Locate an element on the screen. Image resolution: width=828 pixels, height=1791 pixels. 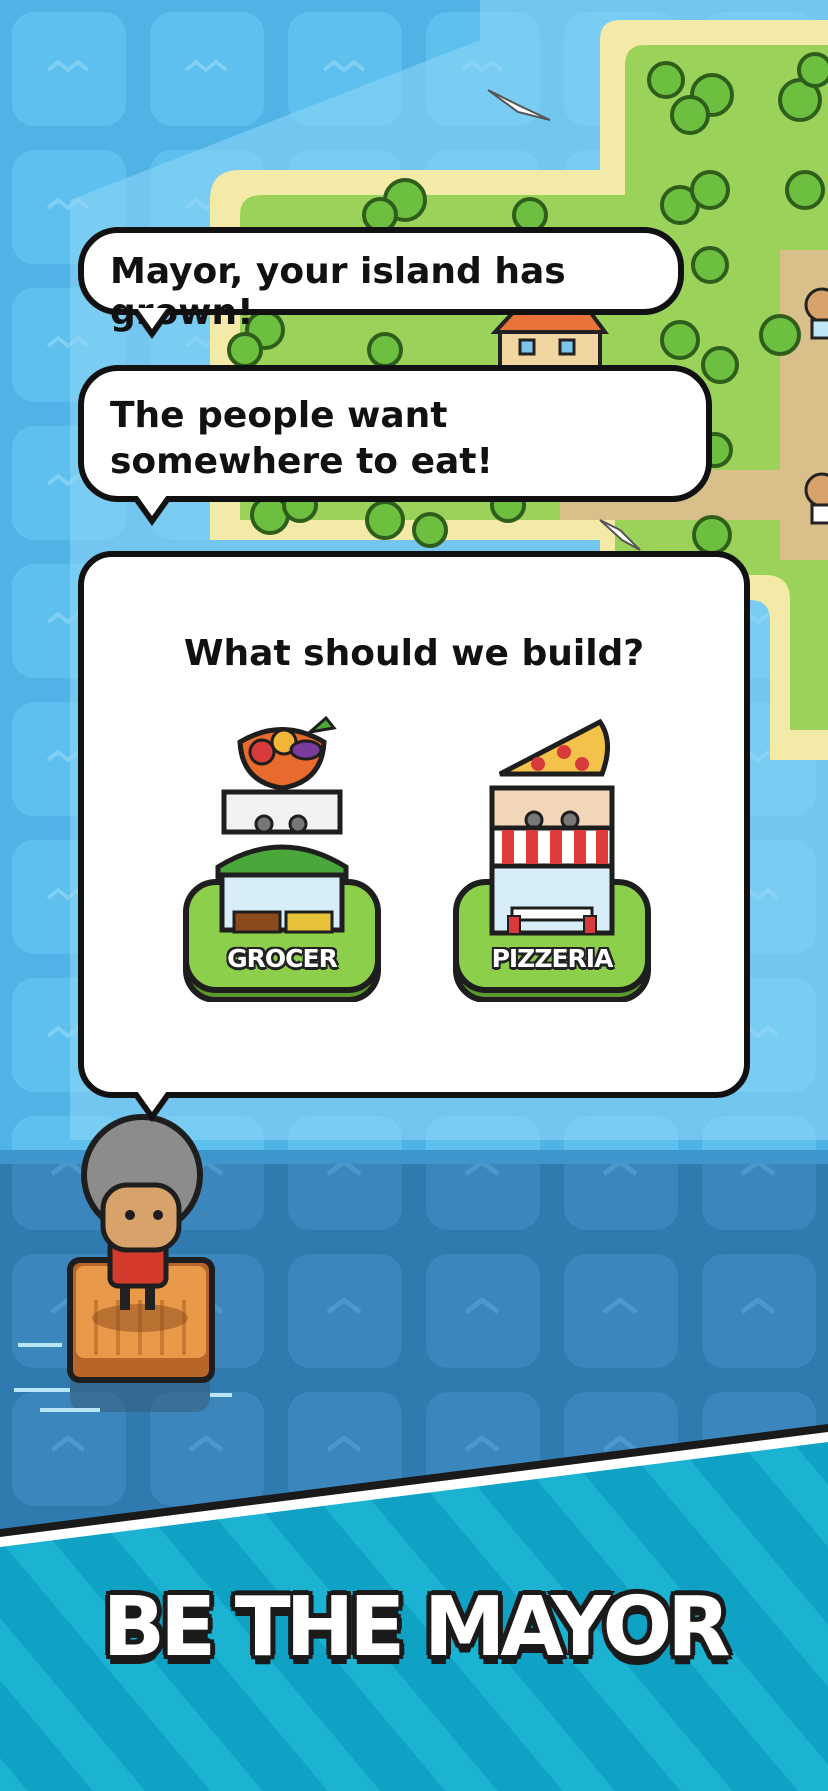
grocer-option-button: GROCER is located at coordinates (282, 857).